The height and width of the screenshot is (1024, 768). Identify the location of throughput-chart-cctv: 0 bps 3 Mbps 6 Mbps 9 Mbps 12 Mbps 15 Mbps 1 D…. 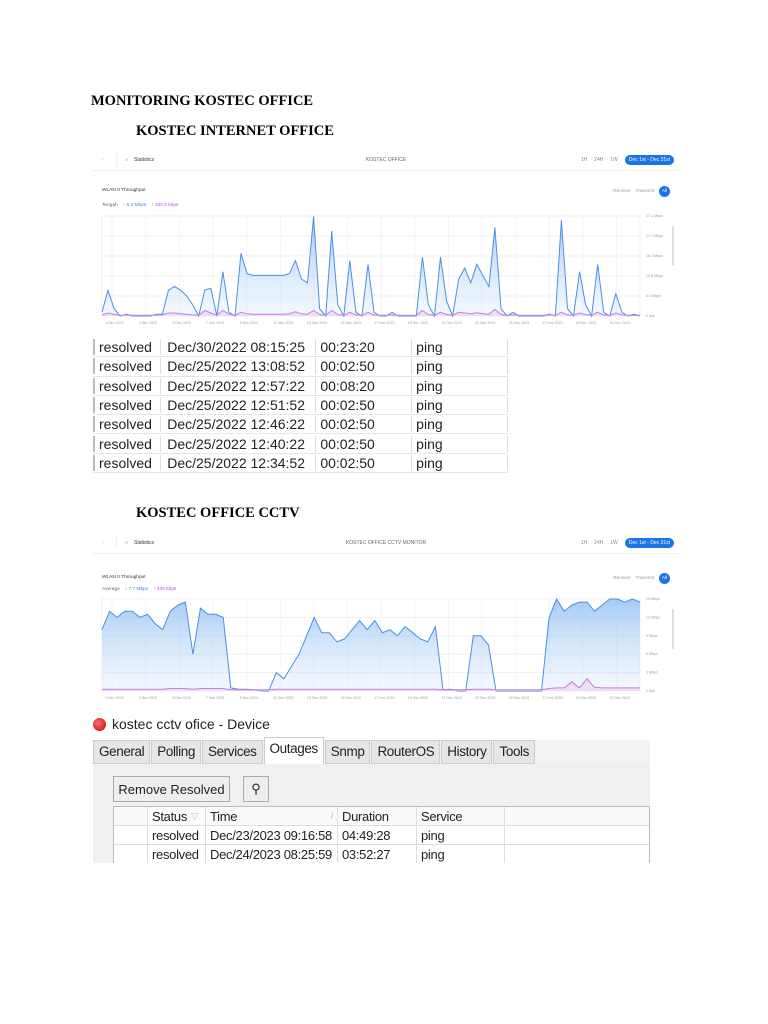
(387, 648).